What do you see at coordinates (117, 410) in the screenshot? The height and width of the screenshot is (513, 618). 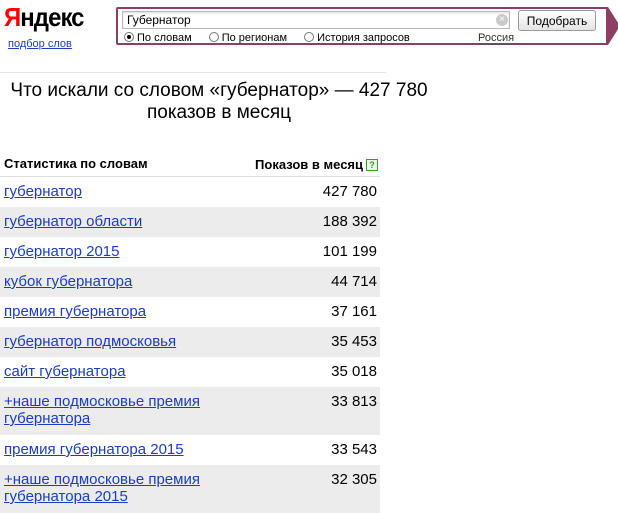 I see `keyword-link: +наше подмосковье премия губернатора` at bounding box center [117, 410].